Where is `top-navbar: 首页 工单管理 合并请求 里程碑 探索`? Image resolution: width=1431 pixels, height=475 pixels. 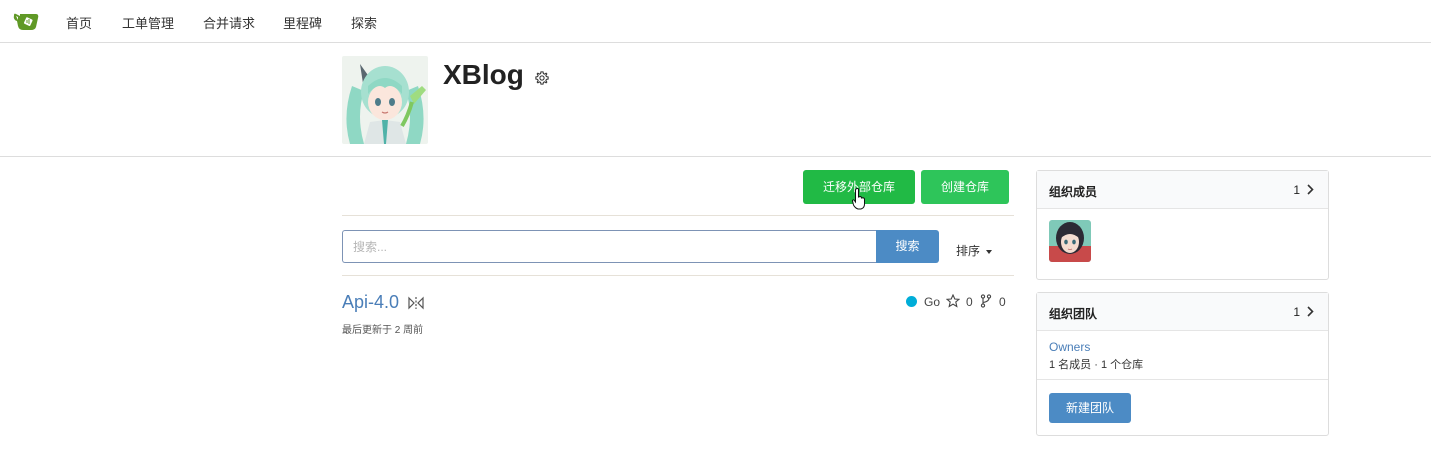 top-navbar: 首页 工单管理 合并请求 里程碑 探索 is located at coordinates (715, 21).